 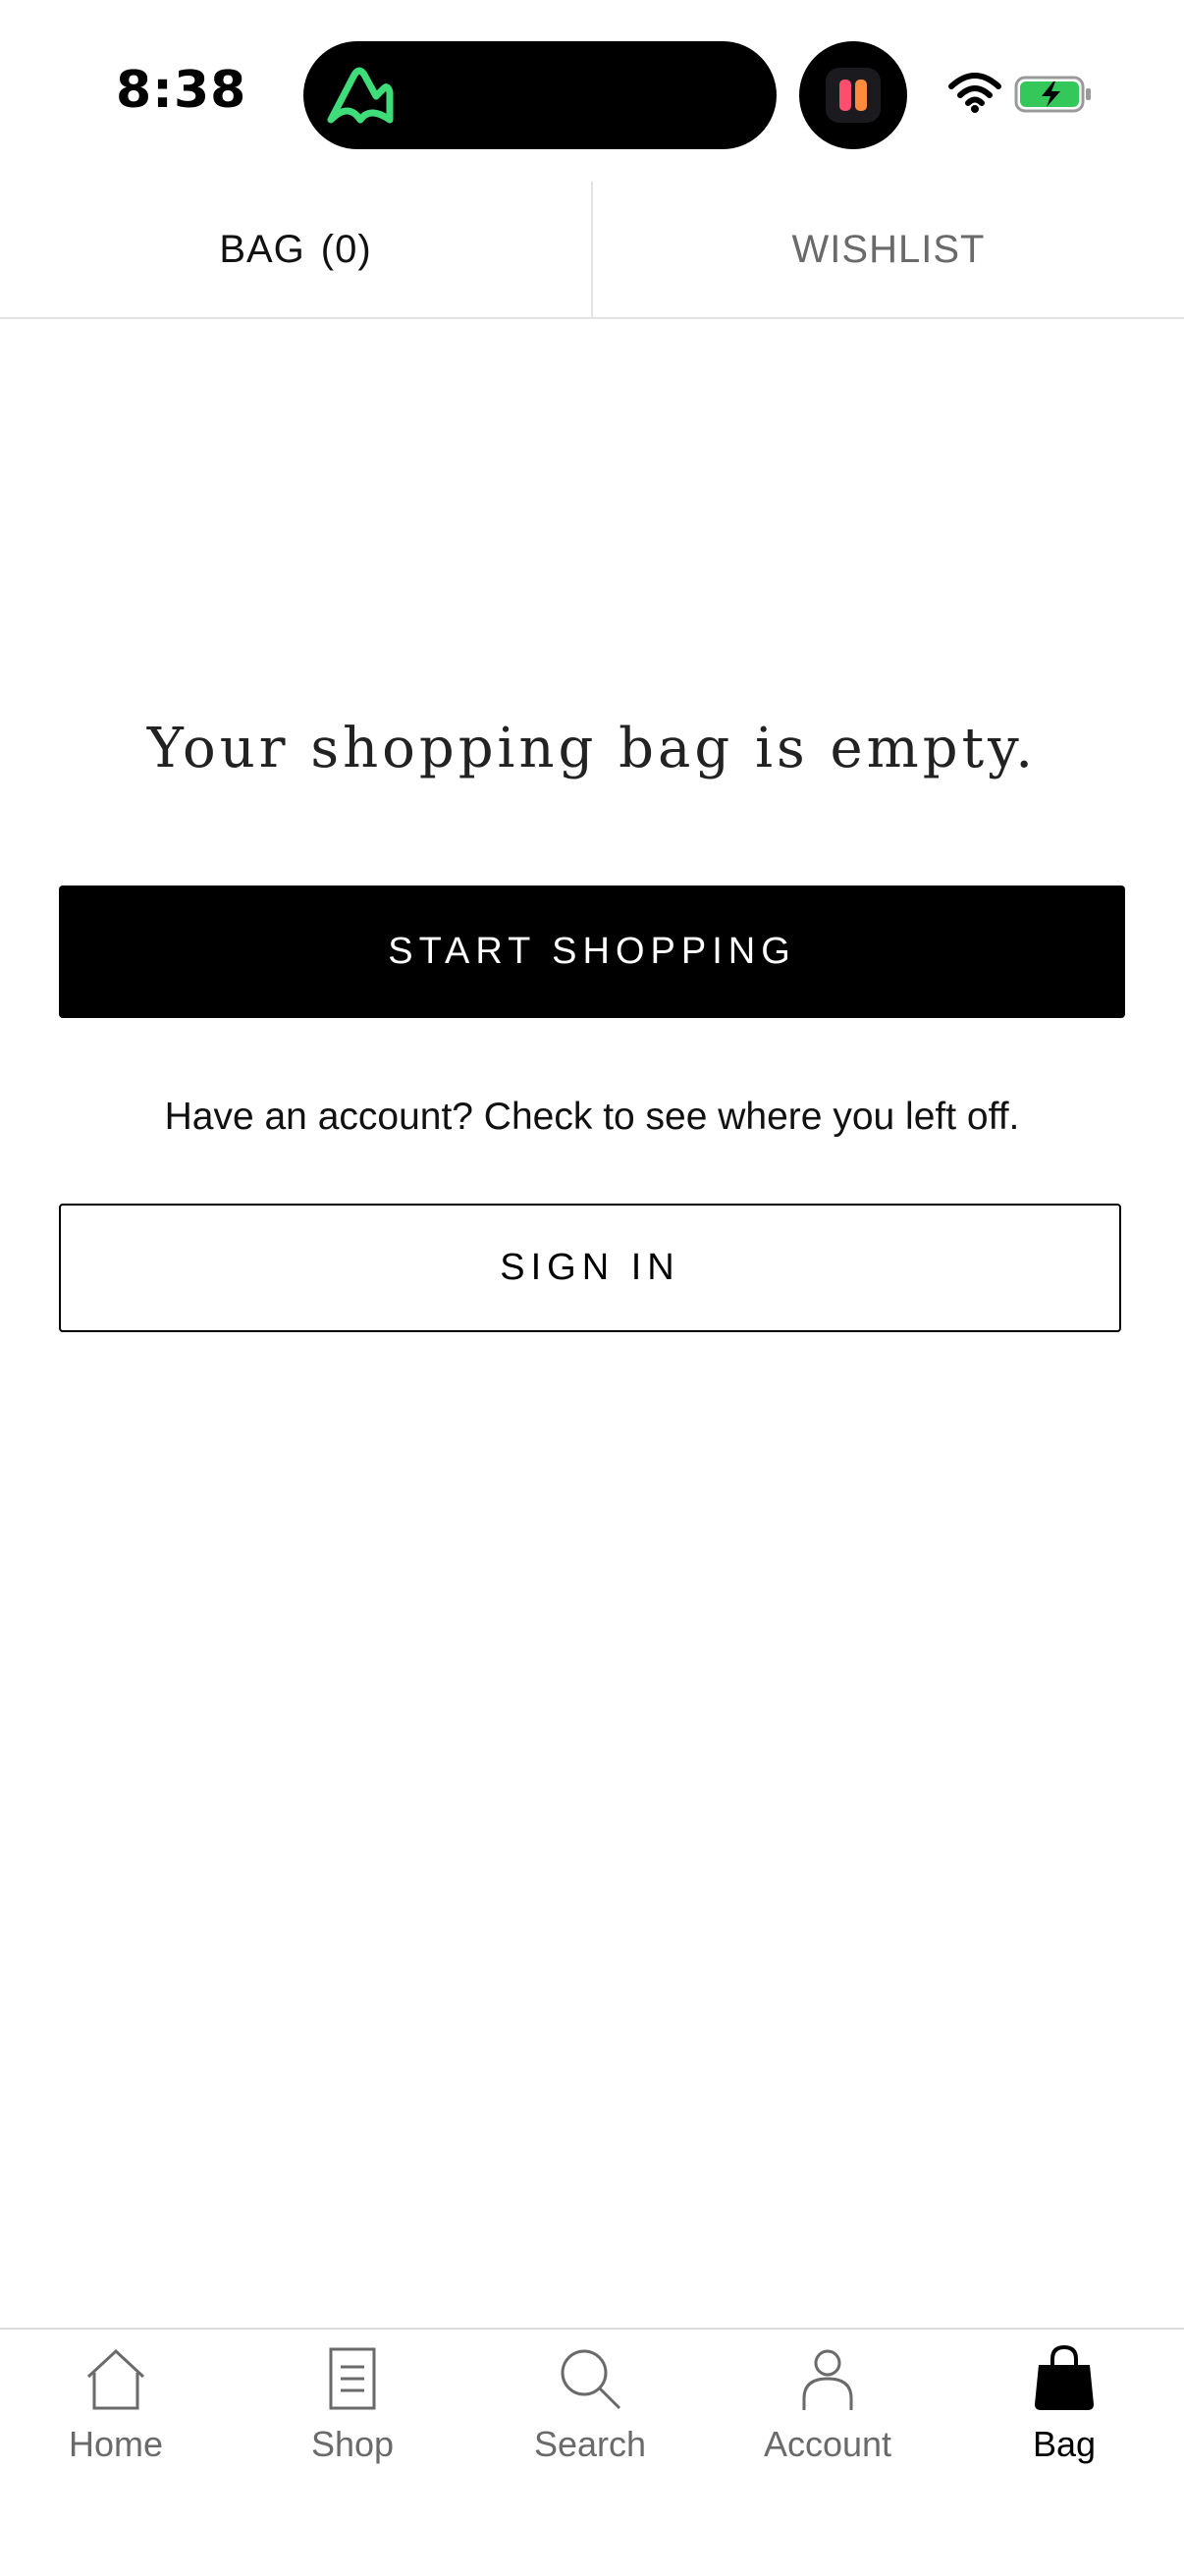 I want to click on tab-wishlist-label: WISHLIST, so click(x=889, y=249).